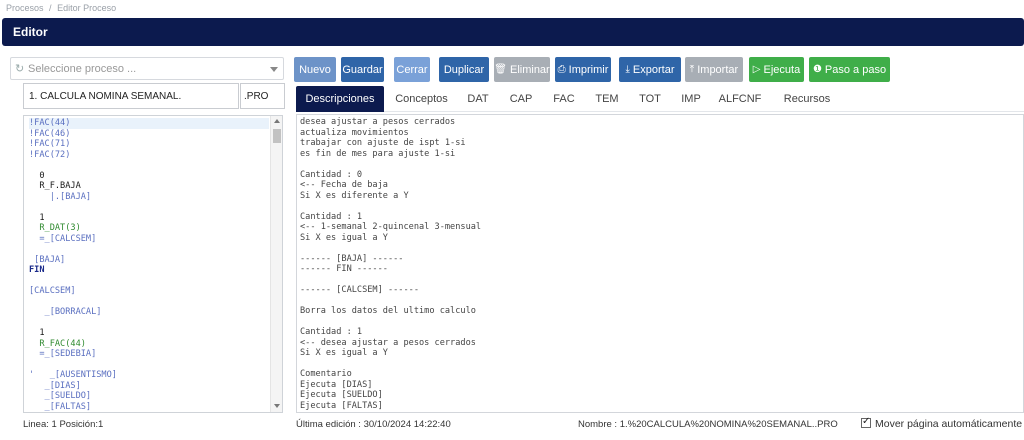 The image size is (1024, 440). I want to click on chevron-down-icon, so click(274, 69).